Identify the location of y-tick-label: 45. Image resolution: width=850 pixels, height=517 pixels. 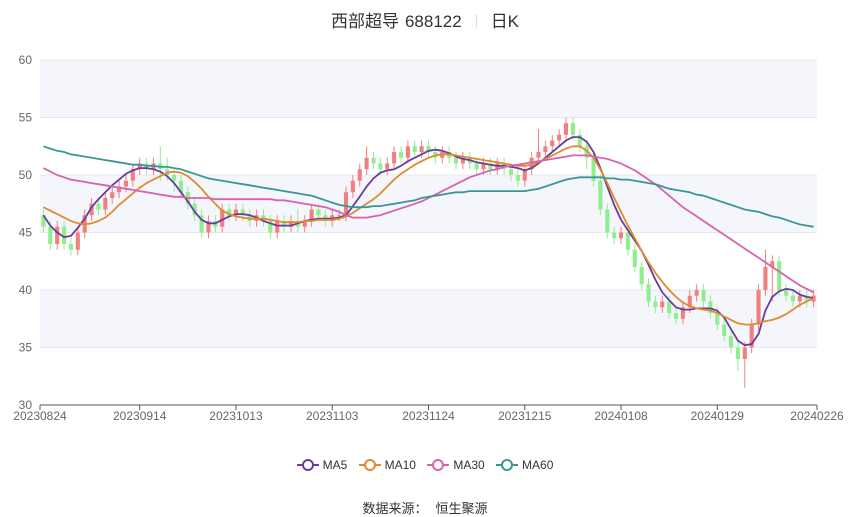
(26, 233).